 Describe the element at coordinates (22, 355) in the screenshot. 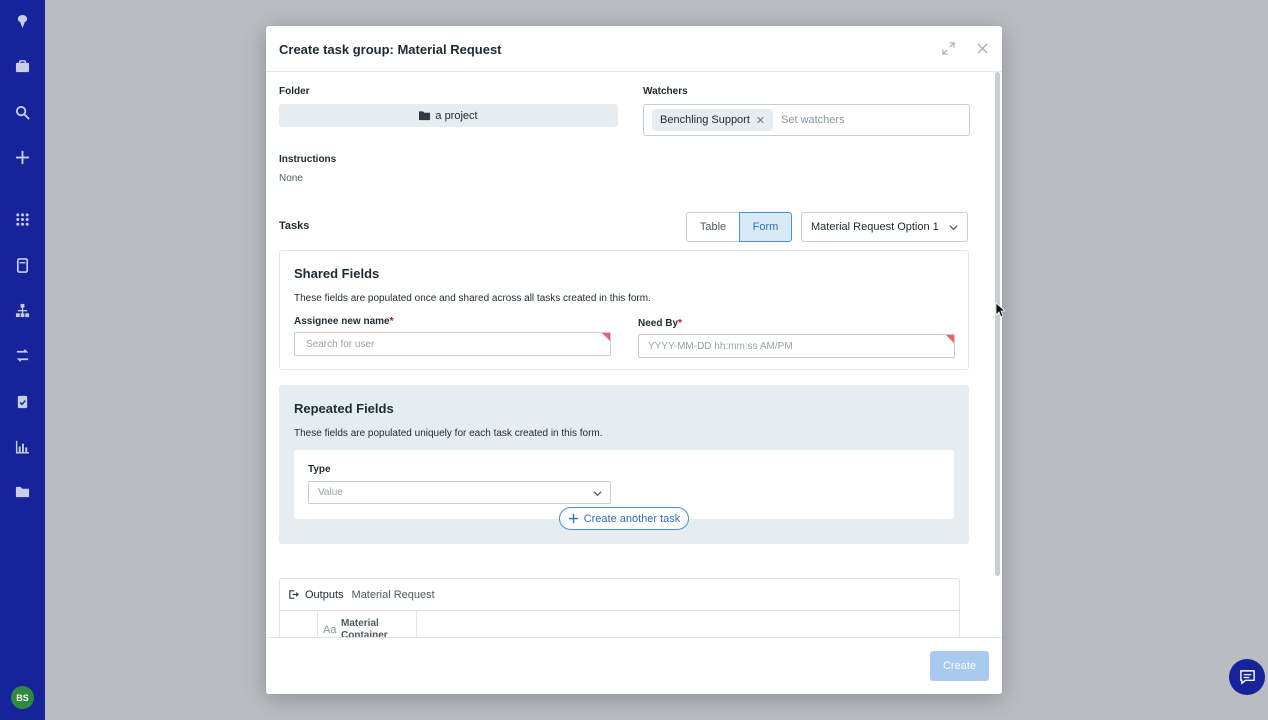

I see `workflow-icon` at that location.